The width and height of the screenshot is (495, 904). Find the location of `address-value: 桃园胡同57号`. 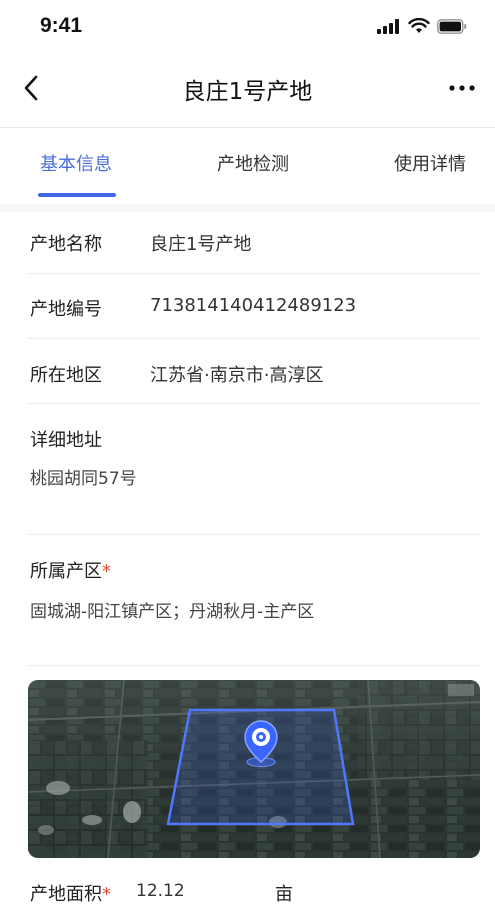

address-value: 桃园胡同57号 is located at coordinates (83, 479).